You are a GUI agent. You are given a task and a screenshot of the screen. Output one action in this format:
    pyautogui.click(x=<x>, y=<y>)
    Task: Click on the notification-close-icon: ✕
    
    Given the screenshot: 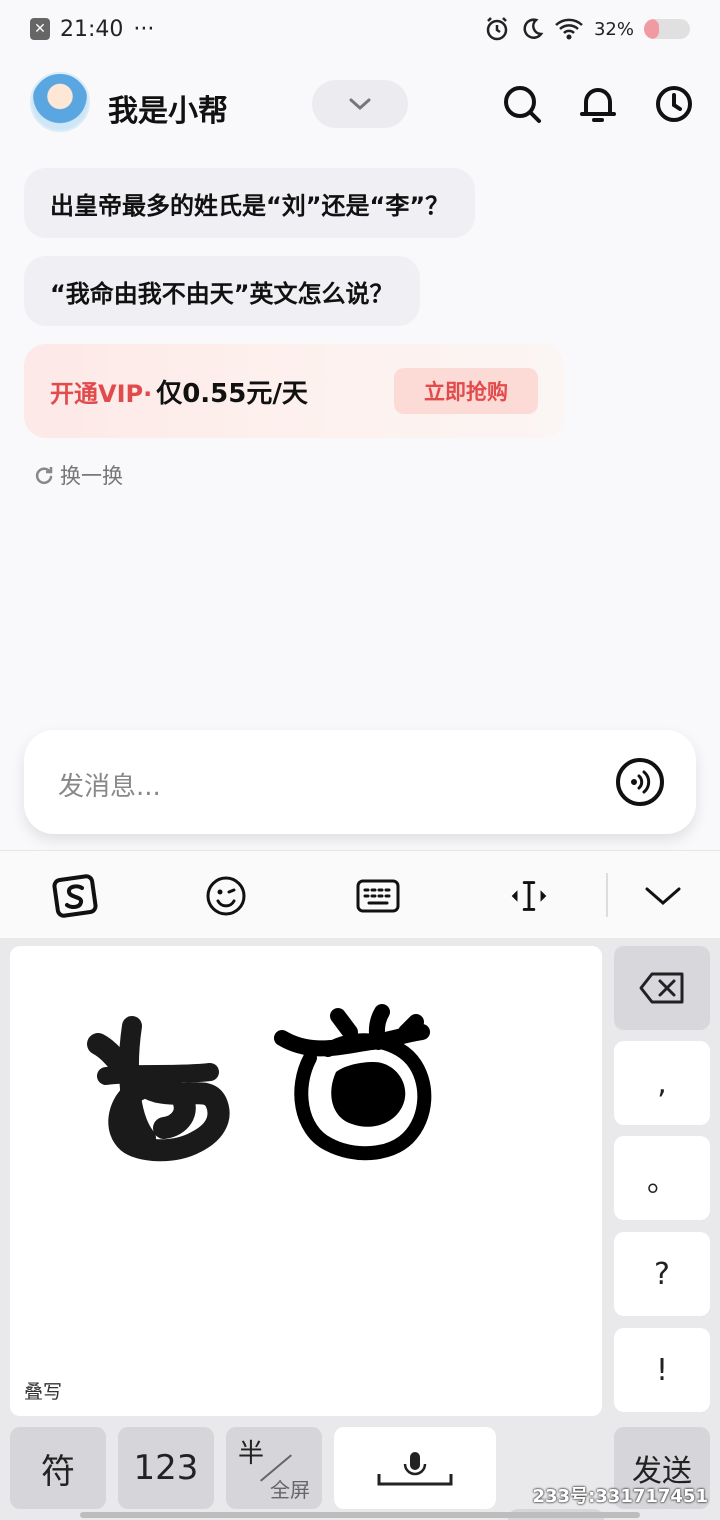 What is the action you would take?
    pyautogui.click(x=40, y=29)
    